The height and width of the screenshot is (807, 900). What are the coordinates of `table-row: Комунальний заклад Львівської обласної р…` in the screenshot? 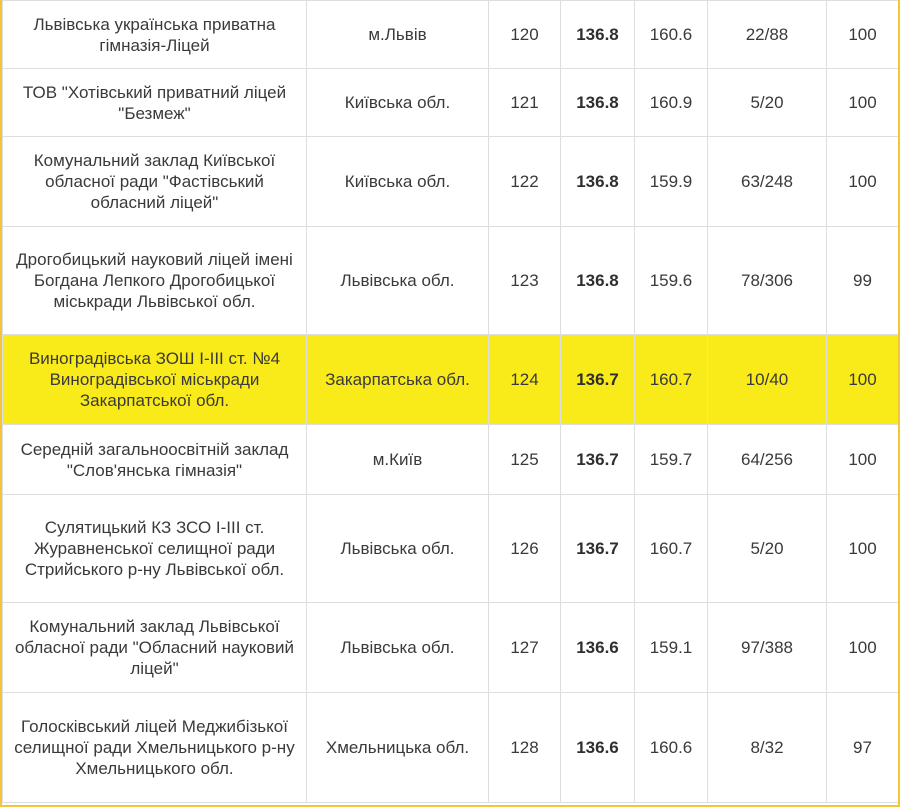 It's located at (450, 647).